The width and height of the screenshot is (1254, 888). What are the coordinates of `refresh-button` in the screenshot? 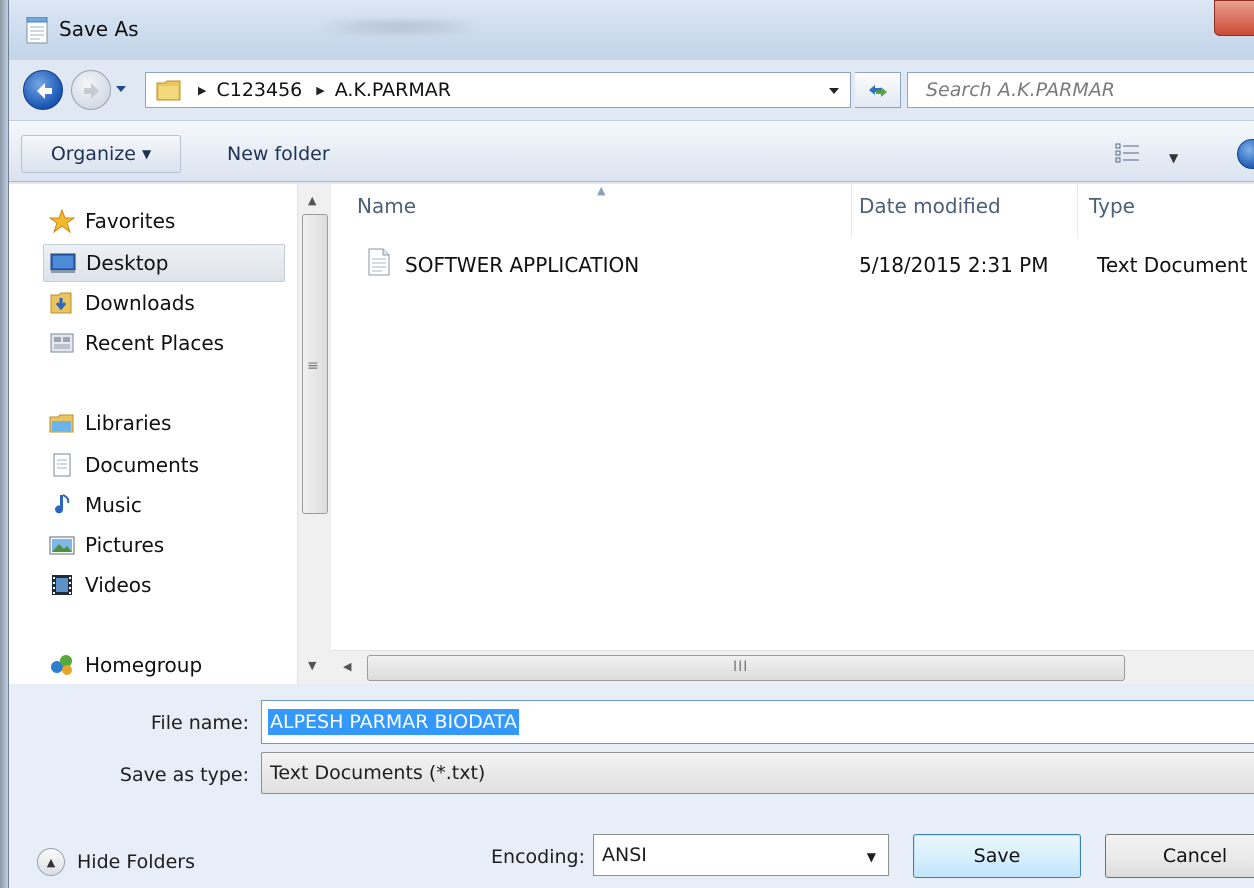 It's located at (878, 90).